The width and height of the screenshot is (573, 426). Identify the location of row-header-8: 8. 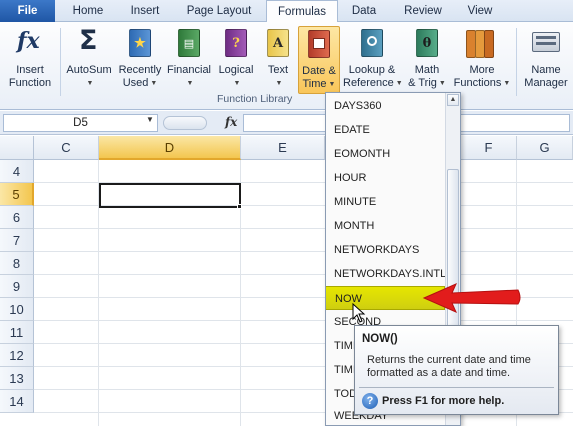
(17, 263).